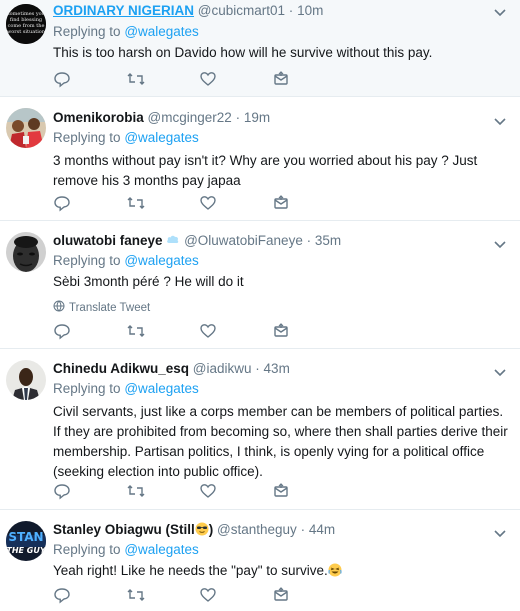  Describe the element at coordinates (148, 281) in the screenshot. I see `tweet-text: Sèbi 3month péré ? He will do it` at that location.